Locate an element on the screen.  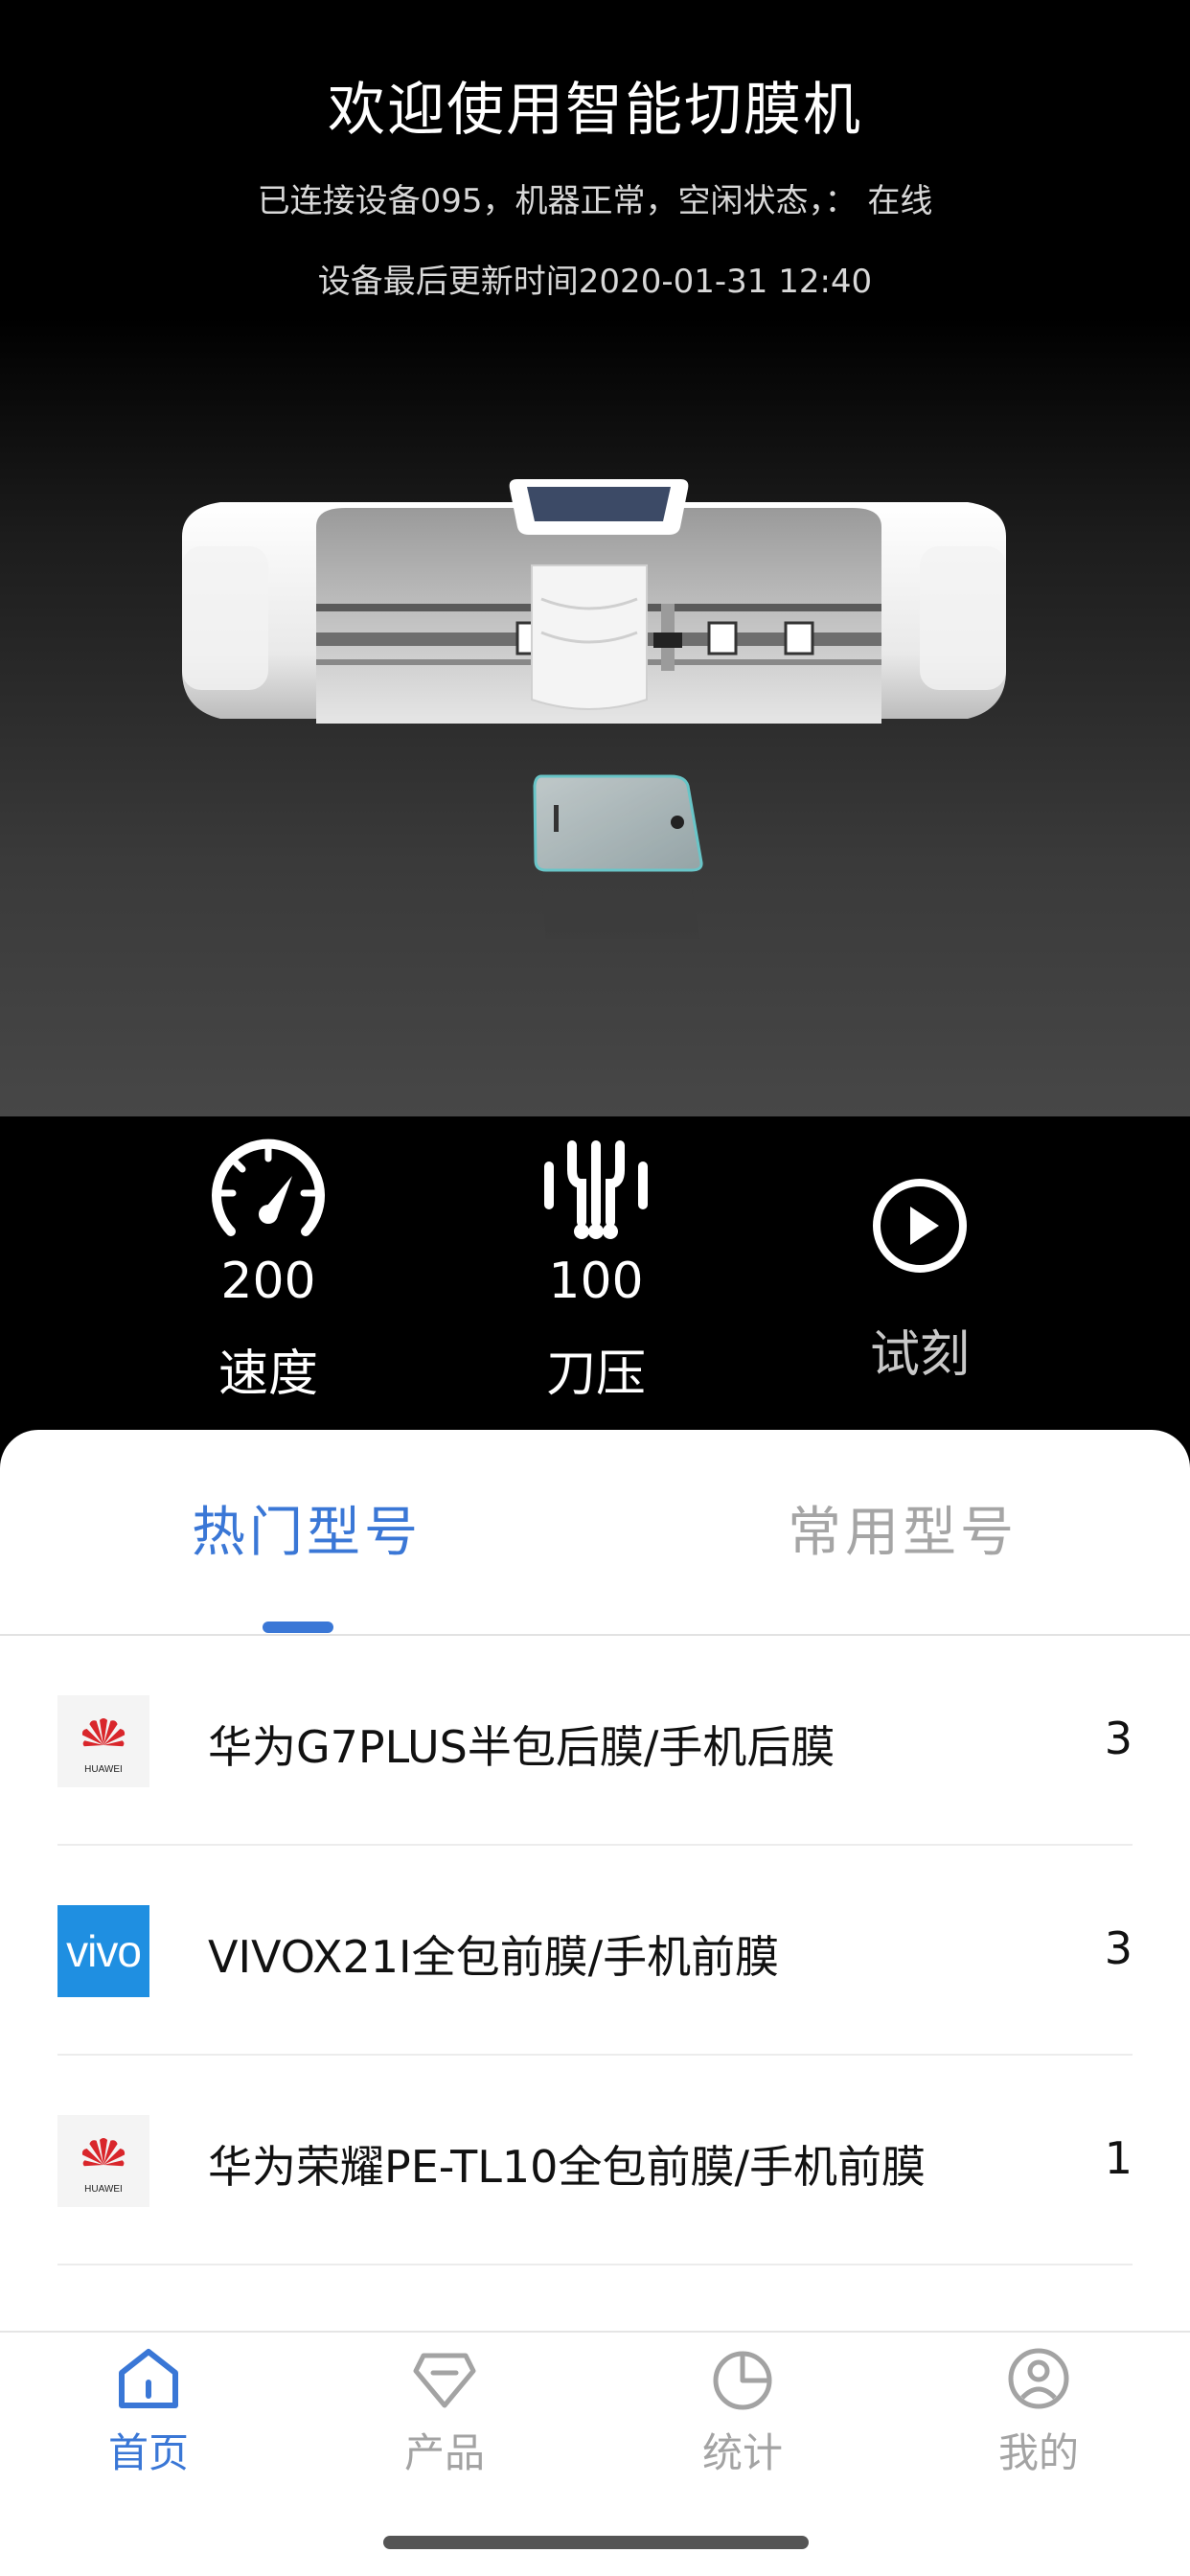
nav-item-product: 产品 is located at coordinates (445, 2406).